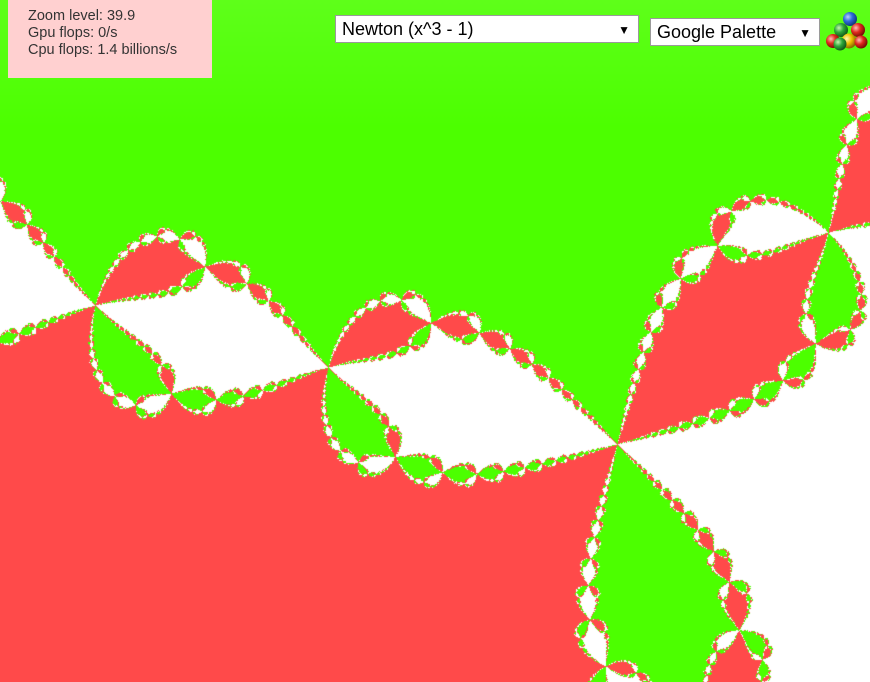 This screenshot has width=870, height=682. What do you see at coordinates (82, 16) in the screenshot?
I see `zoom-level-text: Zoom level: 39.9` at bounding box center [82, 16].